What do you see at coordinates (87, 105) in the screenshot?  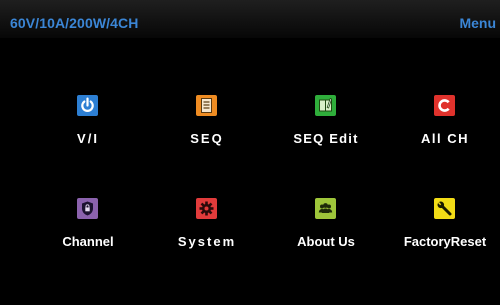 I see `power-icon` at bounding box center [87, 105].